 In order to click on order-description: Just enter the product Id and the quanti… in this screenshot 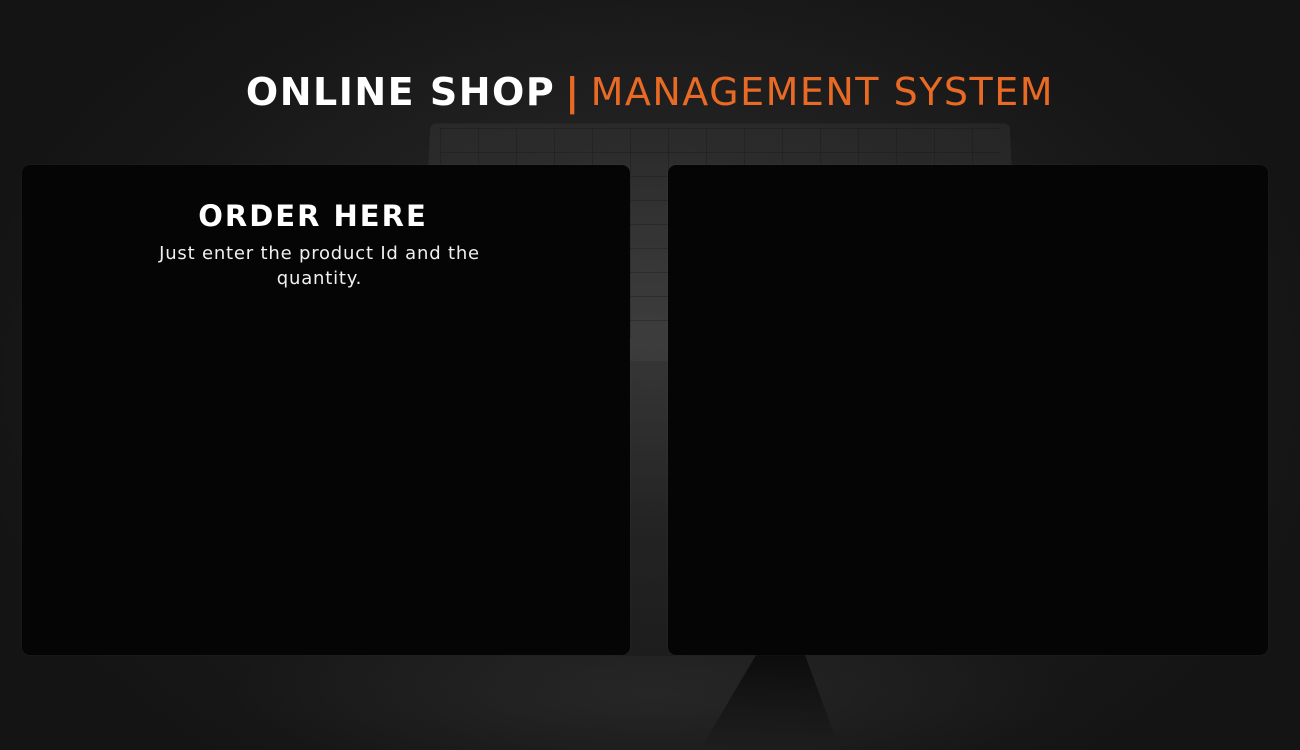, I will do `click(319, 266)`.